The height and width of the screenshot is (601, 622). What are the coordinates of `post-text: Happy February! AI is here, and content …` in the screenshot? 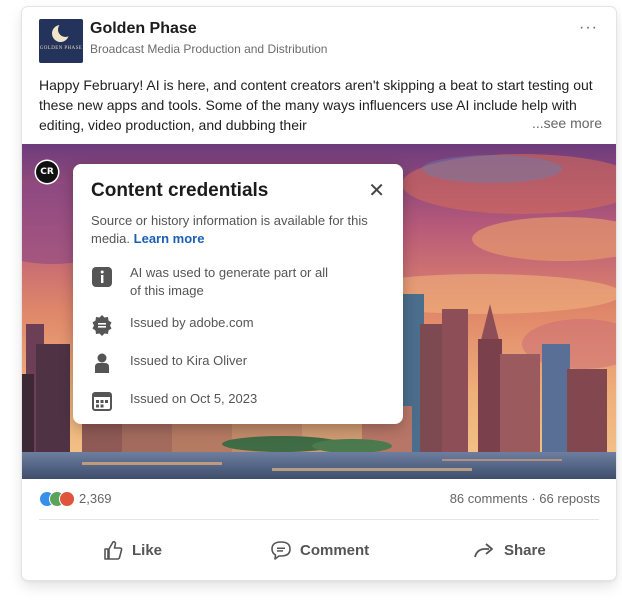 It's located at (316, 105).